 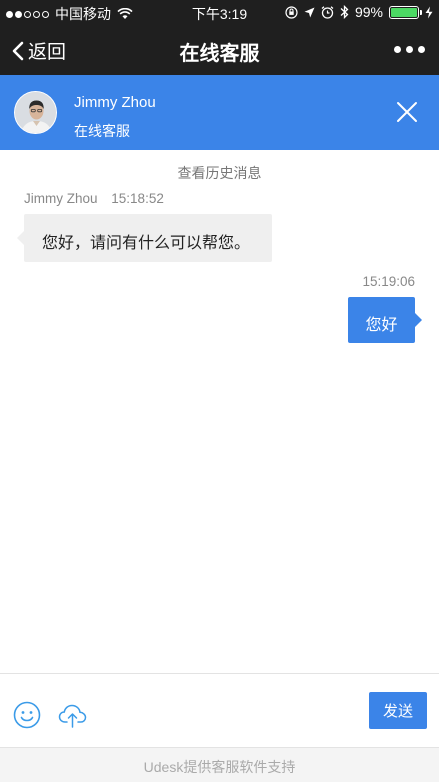 I want to click on status-right: 99%, so click(x=359, y=12).